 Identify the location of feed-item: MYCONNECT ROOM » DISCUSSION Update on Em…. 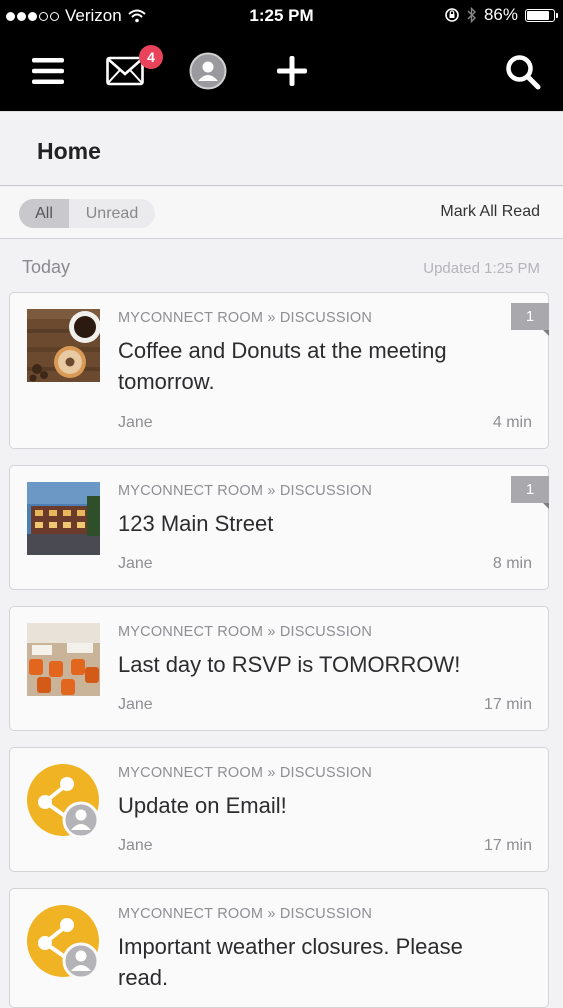
(279, 809).